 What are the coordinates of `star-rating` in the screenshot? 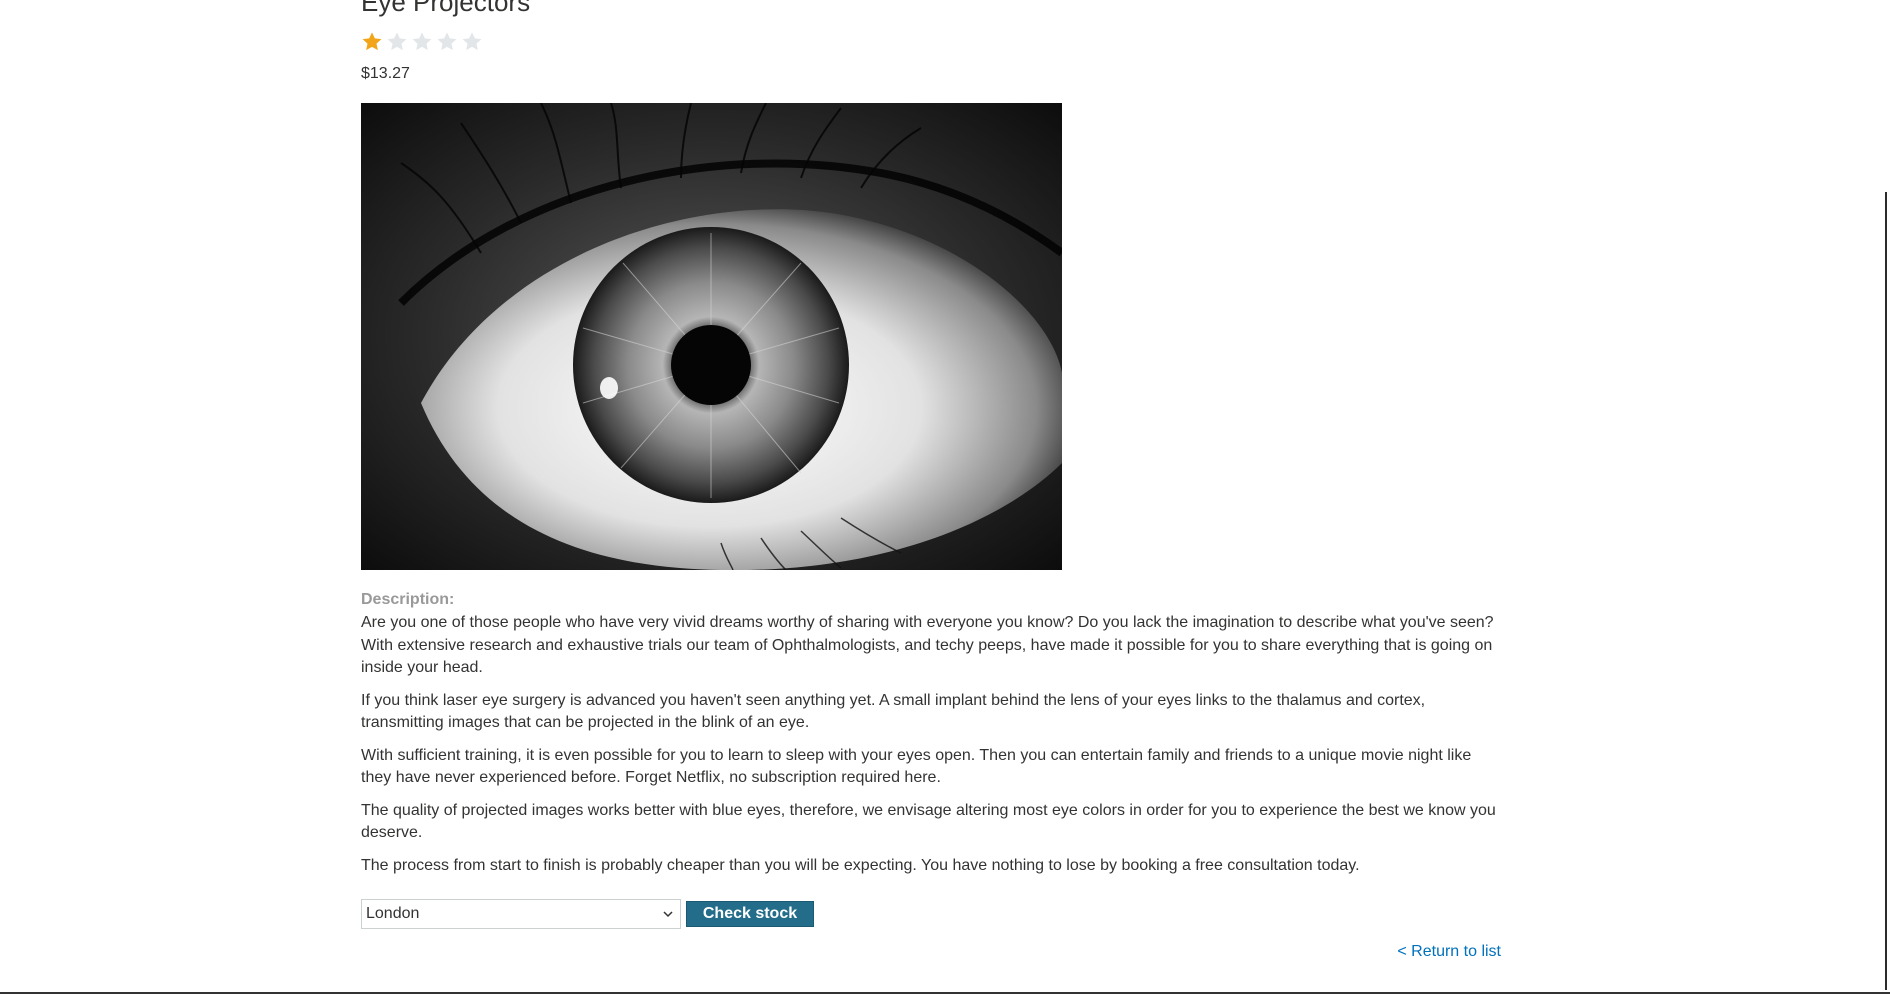 It's located at (422, 42).